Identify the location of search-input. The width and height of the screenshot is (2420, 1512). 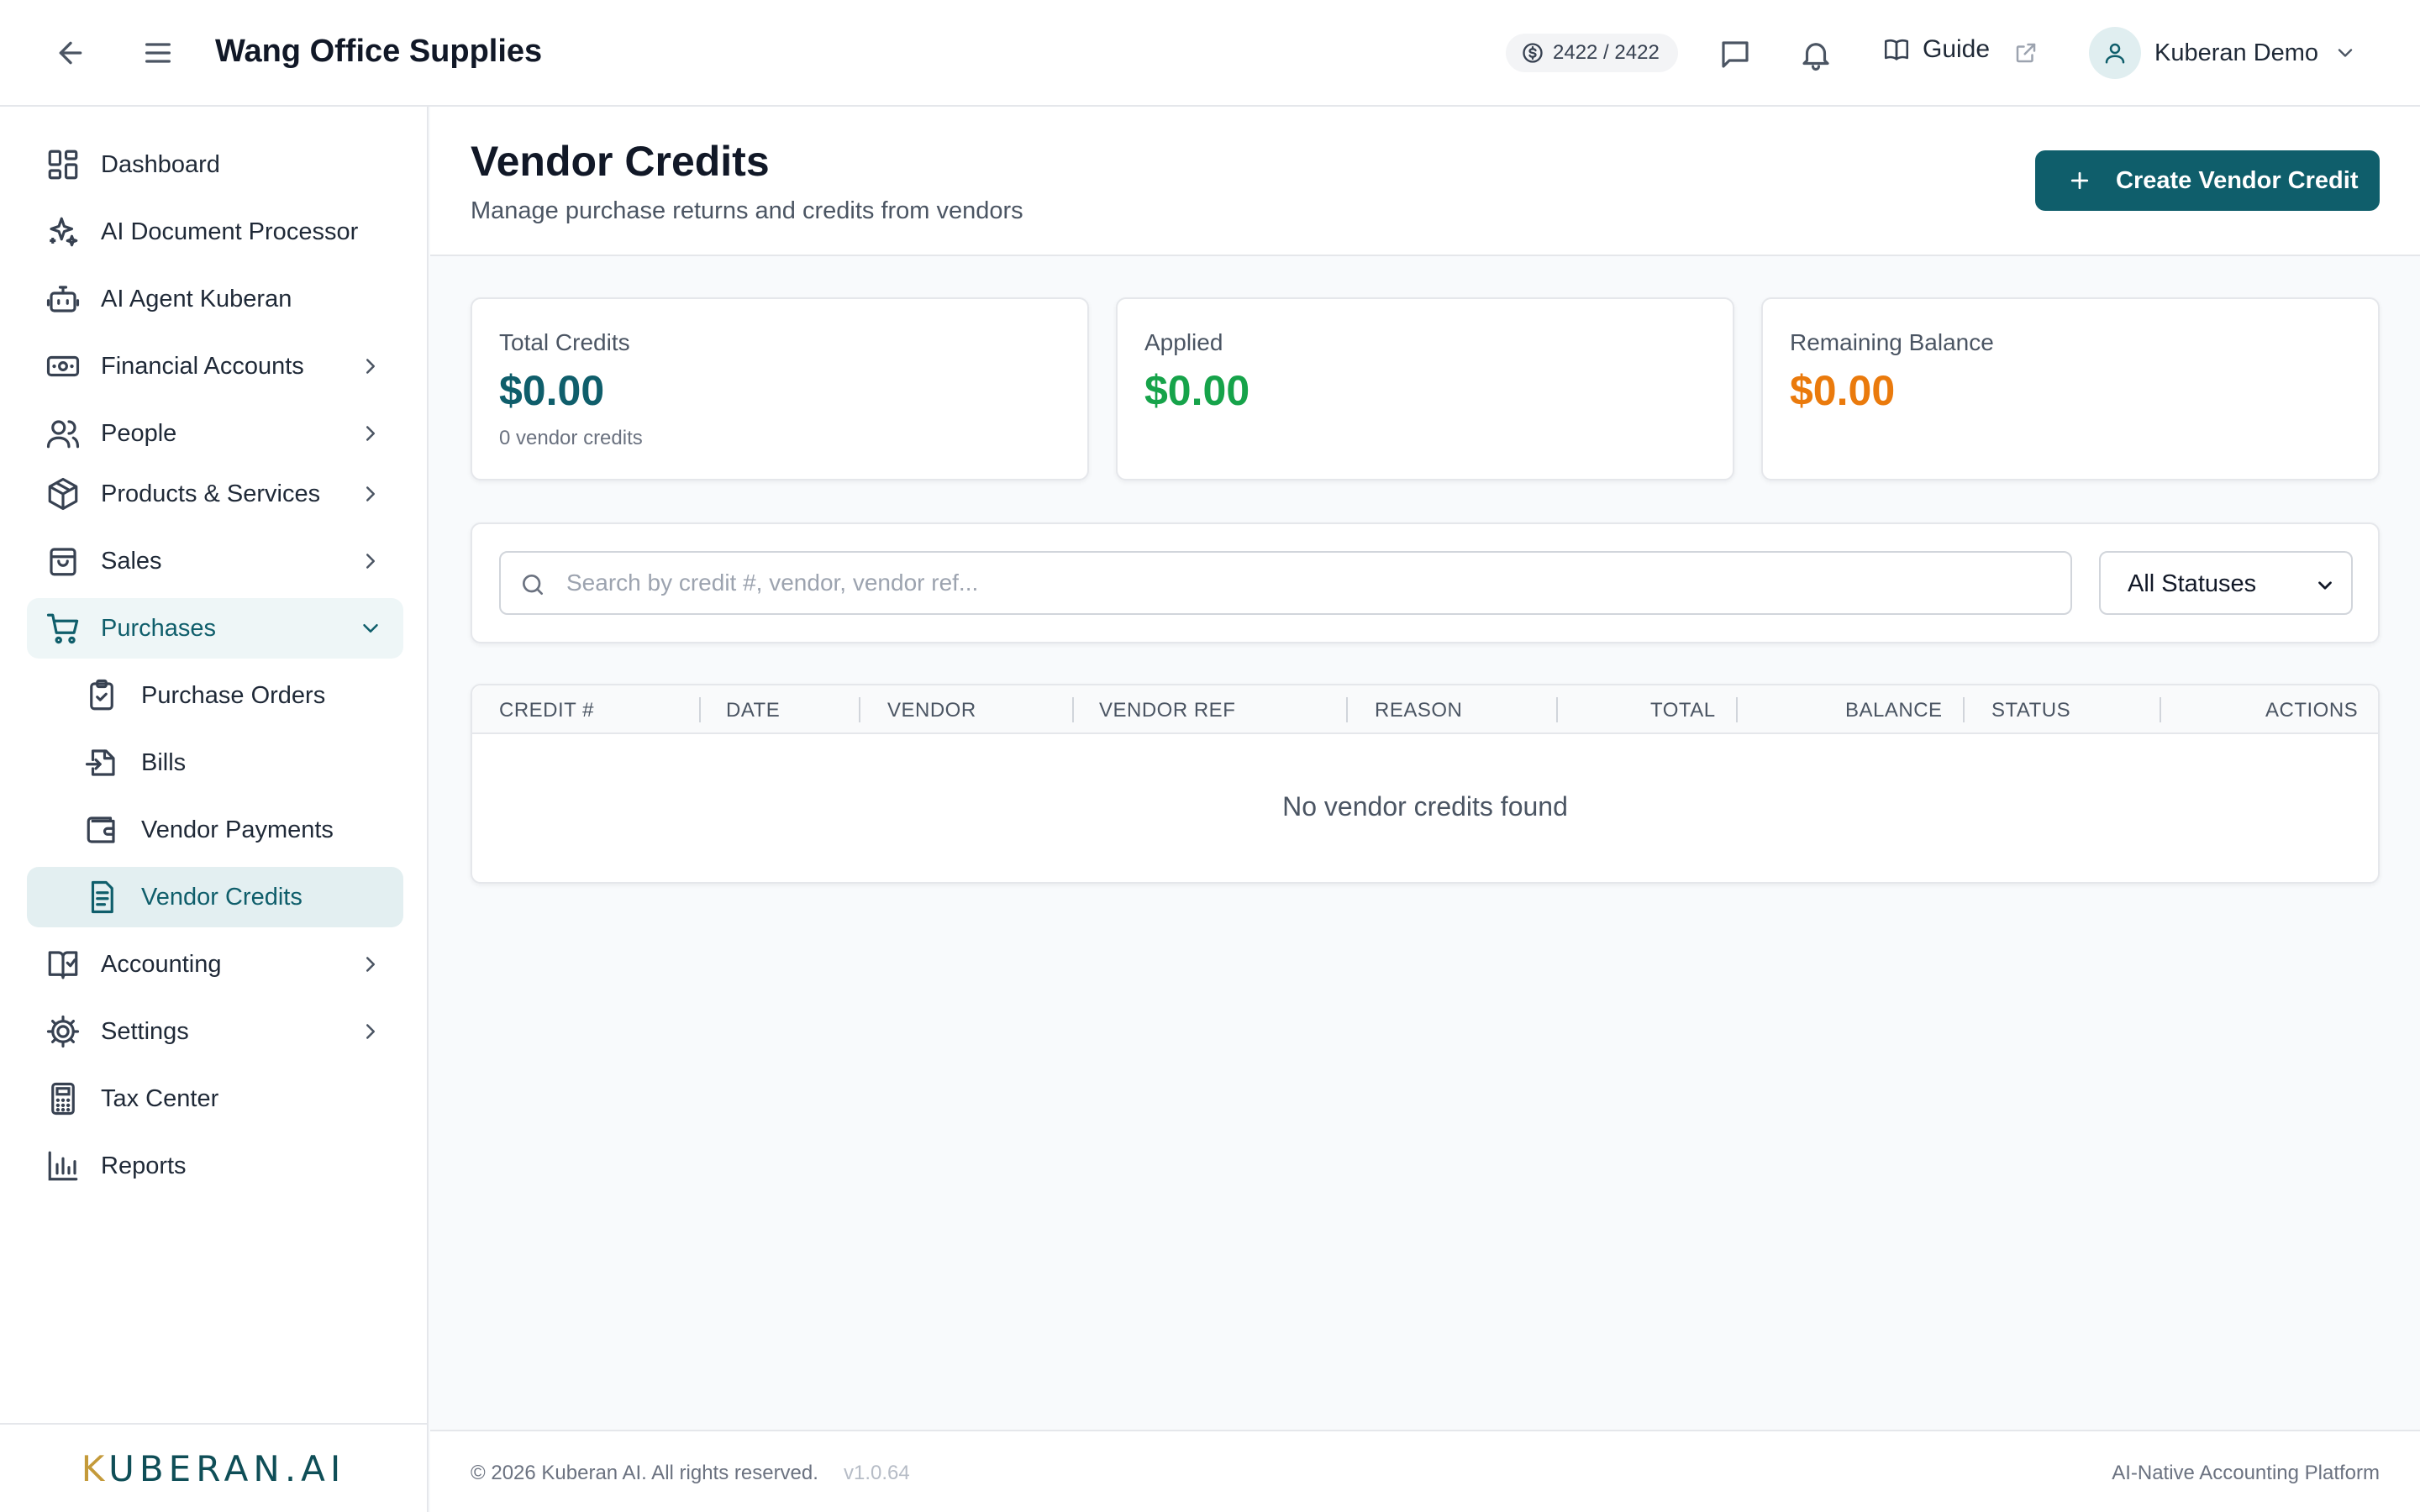
(1310, 583).